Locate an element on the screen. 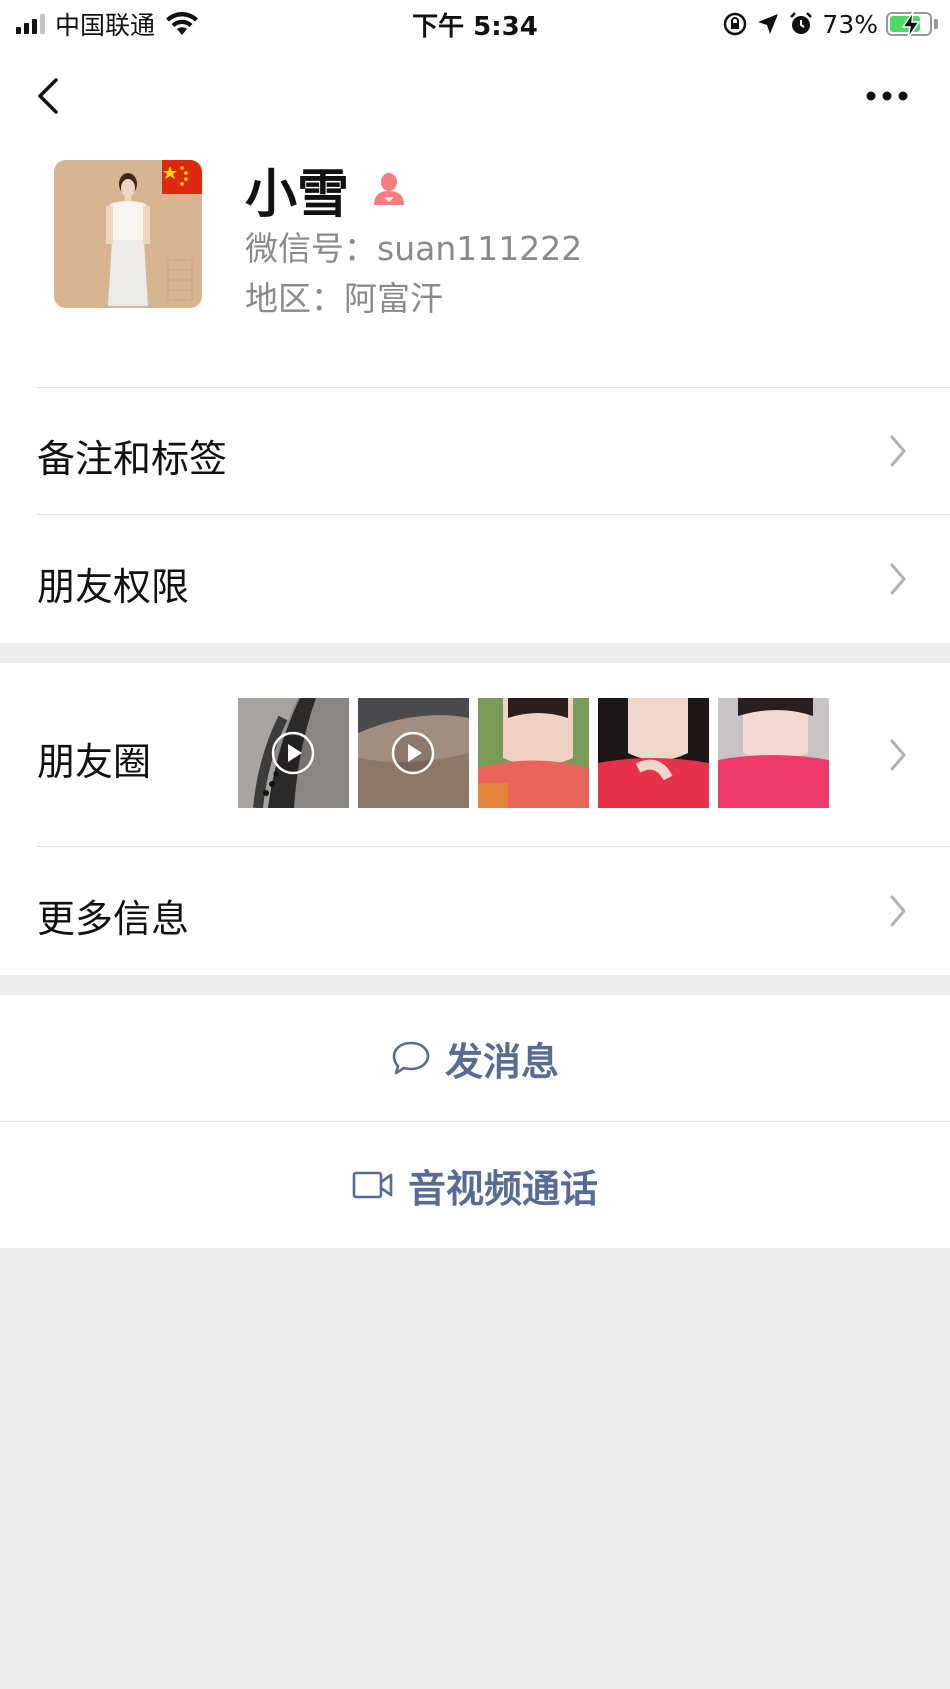 This screenshot has width=950, height=1689. video-call-button: 音视频通话 is located at coordinates (475, 1185).